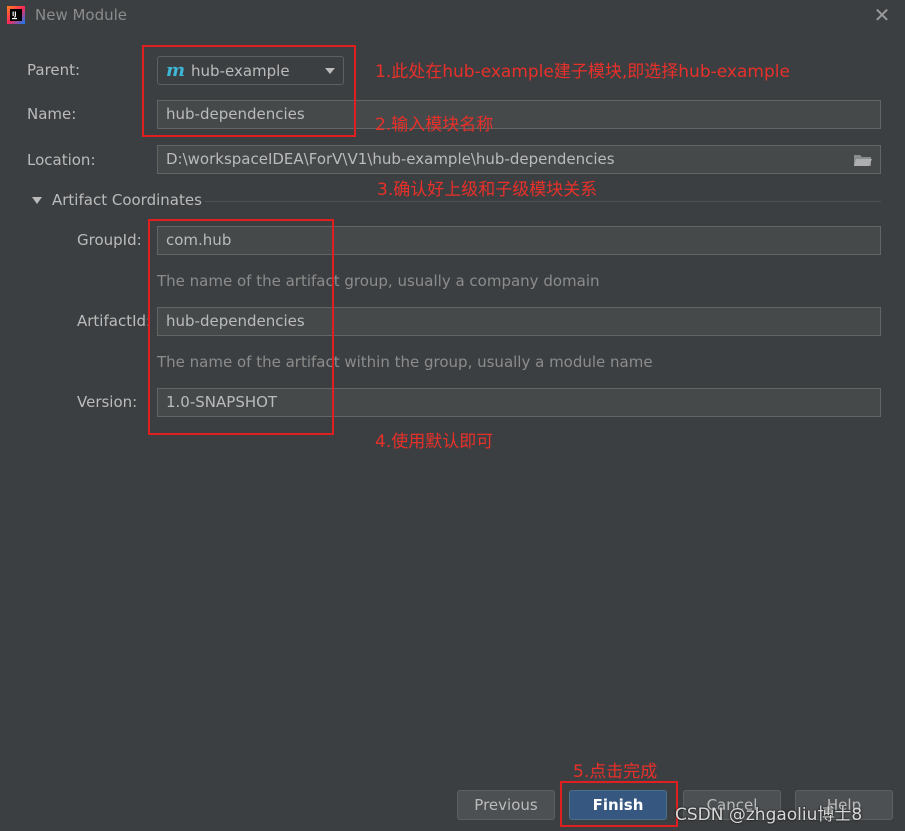 The image size is (905, 831). What do you see at coordinates (81, 15) in the screenshot?
I see `window-title: New Module` at bounding box center [81, 15].